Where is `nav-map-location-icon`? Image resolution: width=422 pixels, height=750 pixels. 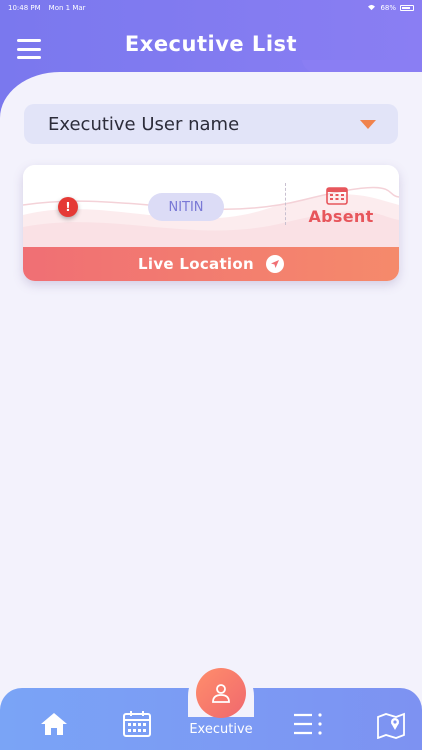 nav-map-location-icon is located at coordinates (391, 727).